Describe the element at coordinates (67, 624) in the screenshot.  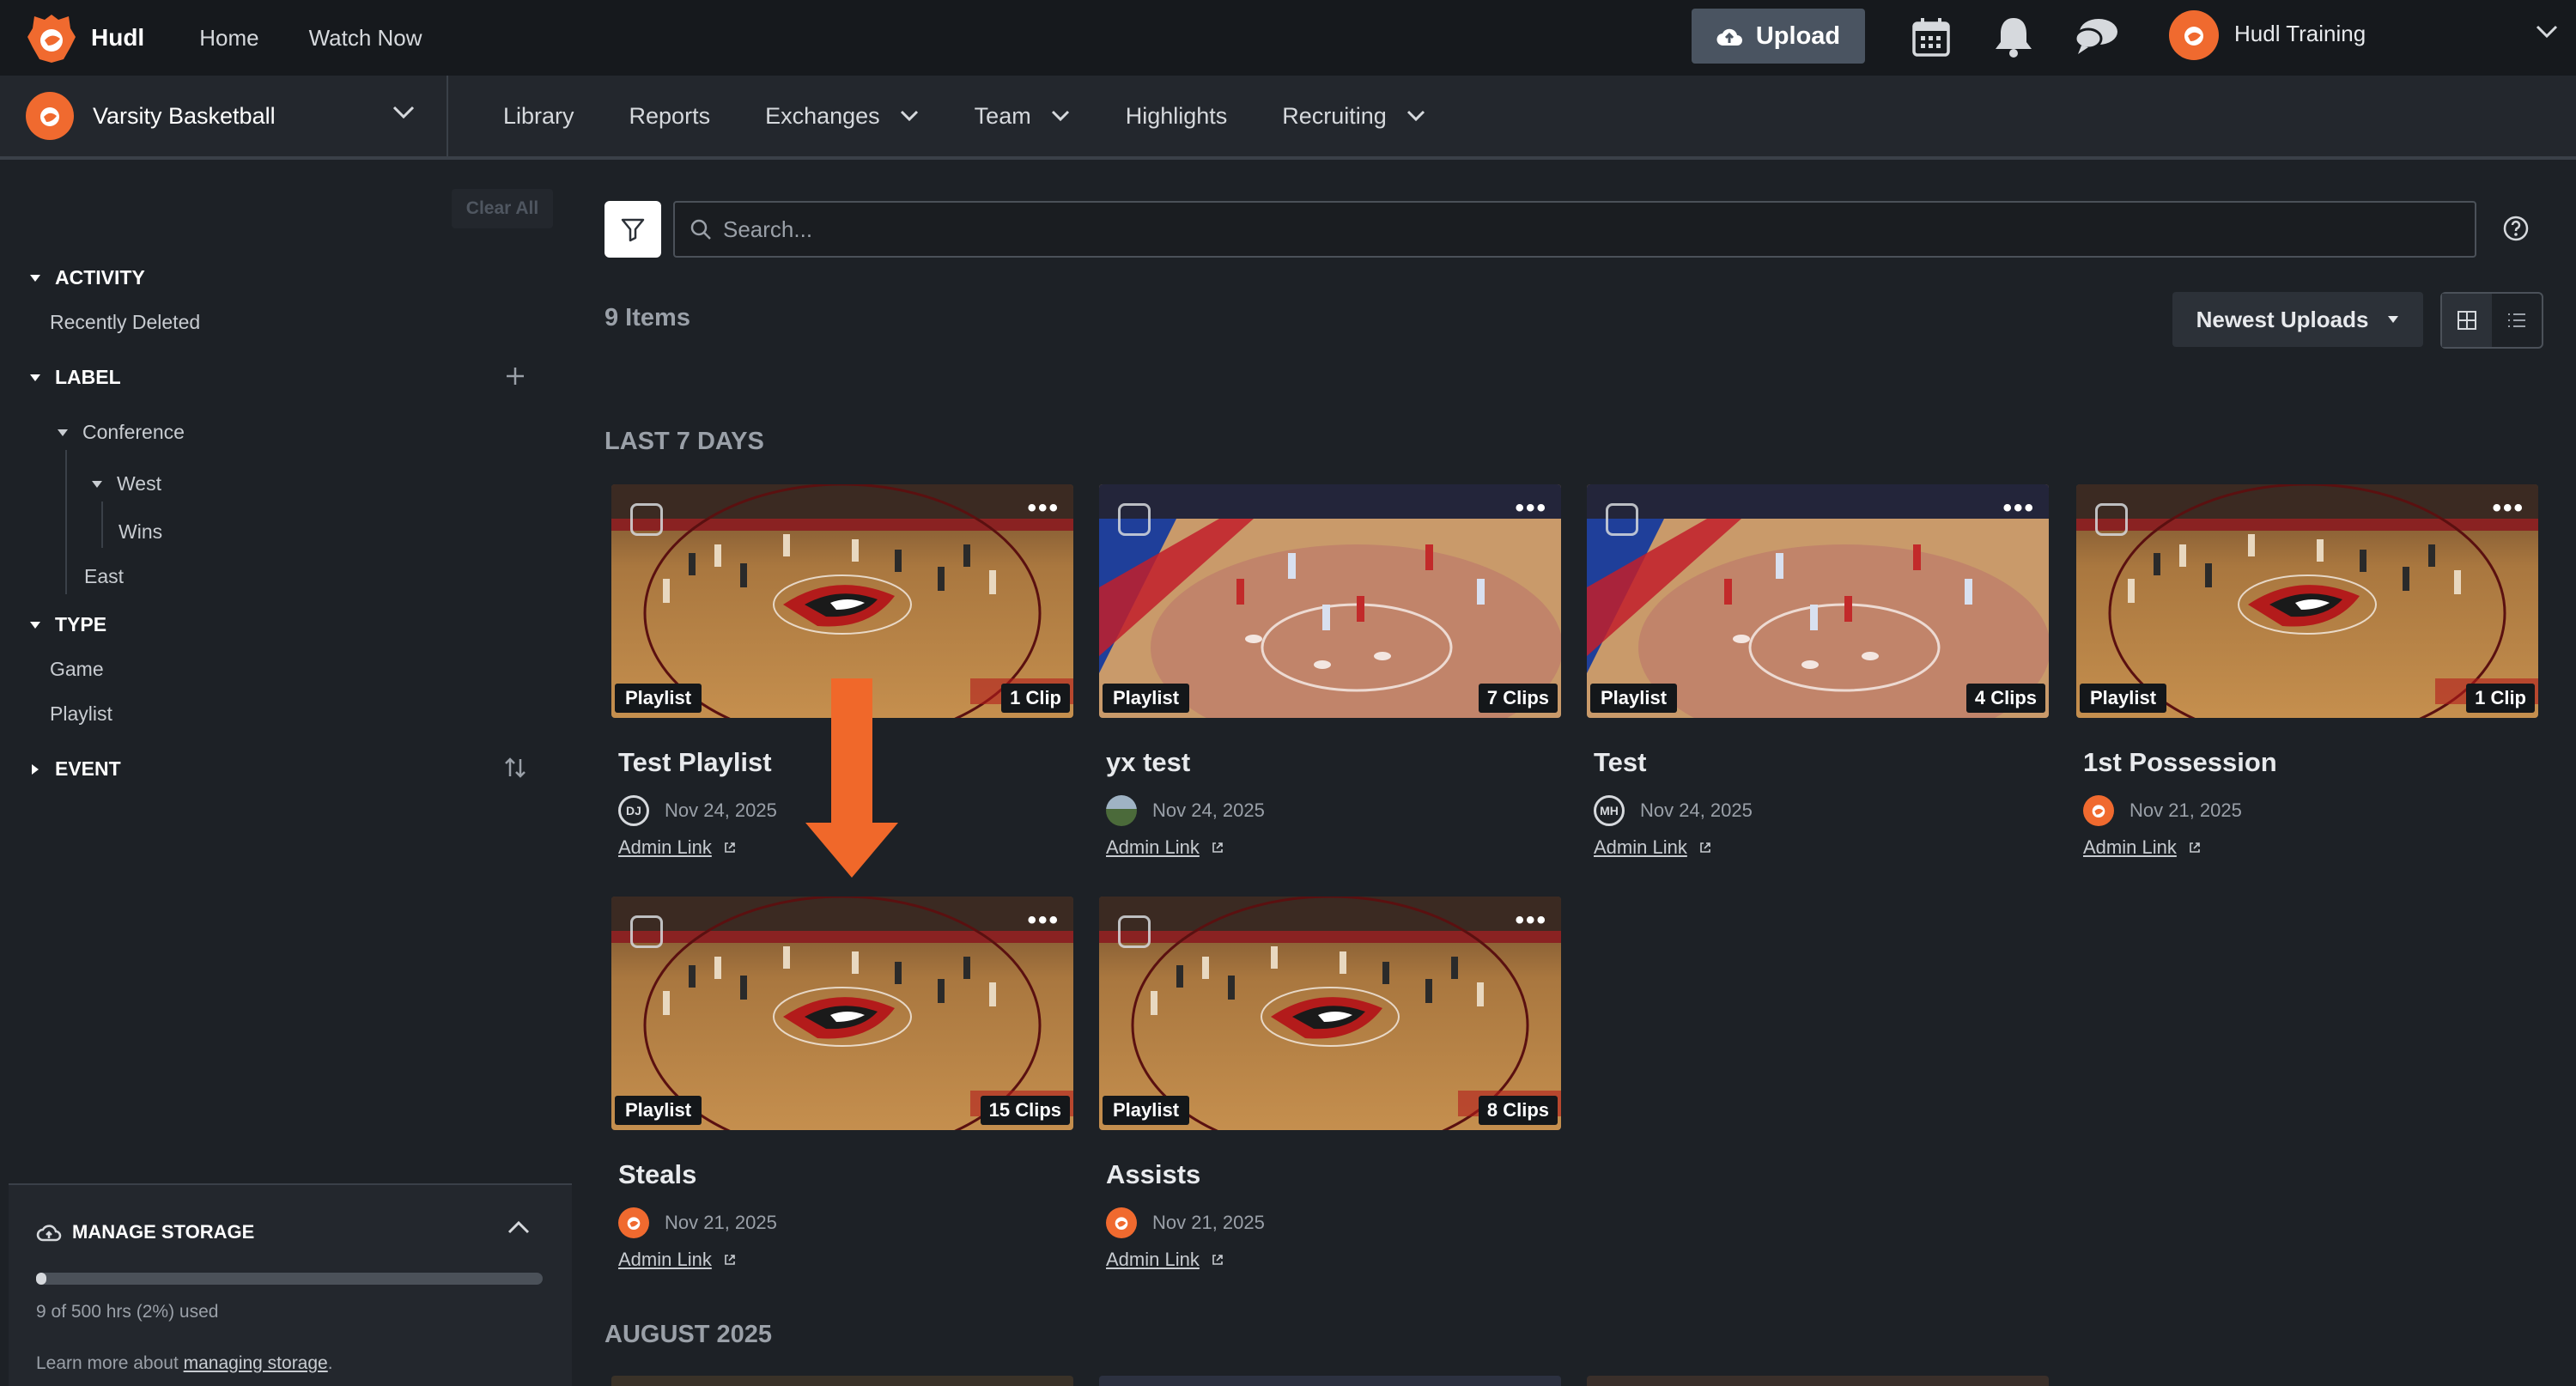
I see `filter-type-header: TYPE` at that location.